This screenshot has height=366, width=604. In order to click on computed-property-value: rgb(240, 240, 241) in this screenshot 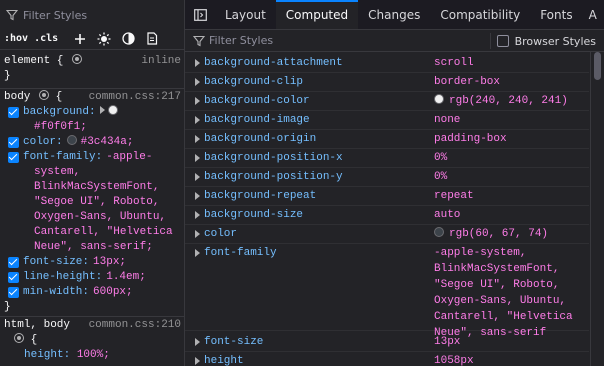, I will do `click(508, 101)`.